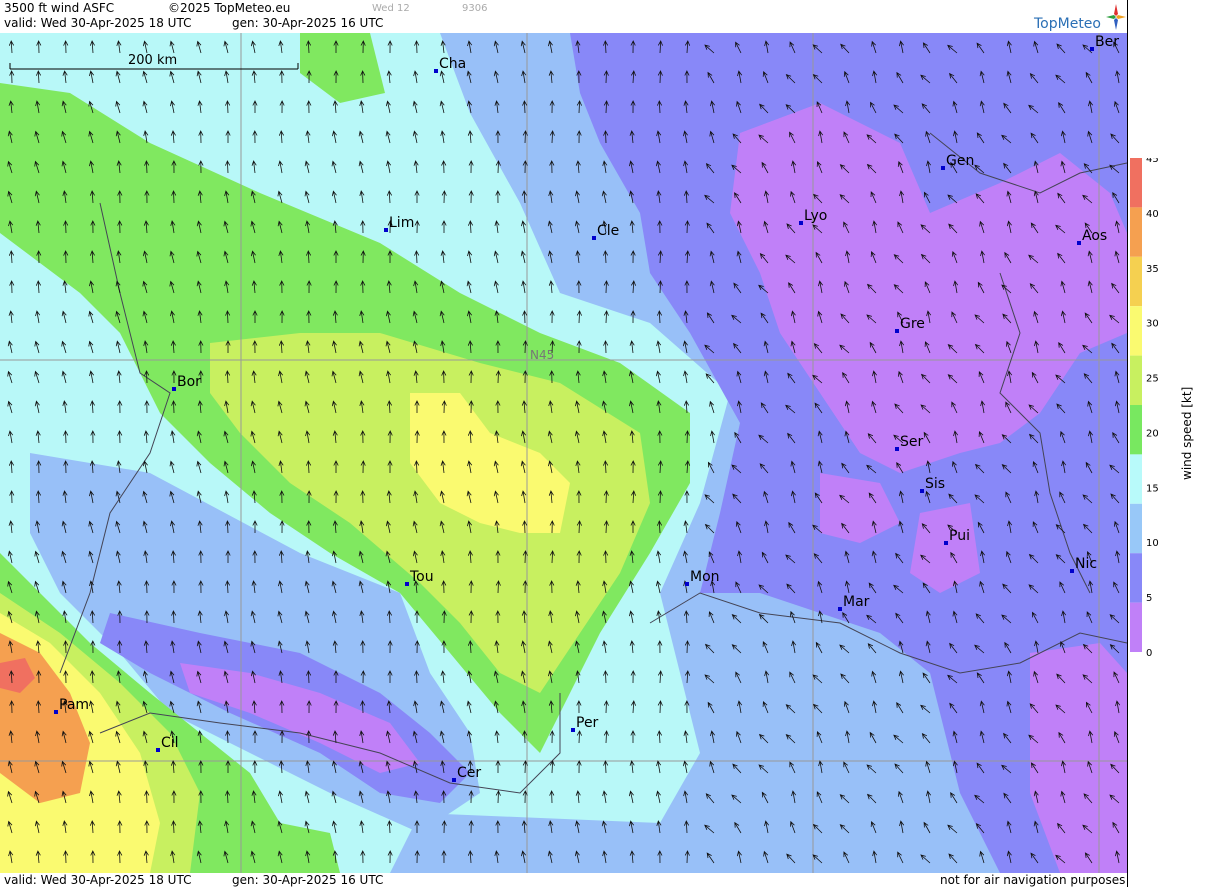 The width and height of the screenshot is (1219, 887). Describe the element at coordinates (935, 484) in the screenshot. I see `city-label: Sis` at that location.